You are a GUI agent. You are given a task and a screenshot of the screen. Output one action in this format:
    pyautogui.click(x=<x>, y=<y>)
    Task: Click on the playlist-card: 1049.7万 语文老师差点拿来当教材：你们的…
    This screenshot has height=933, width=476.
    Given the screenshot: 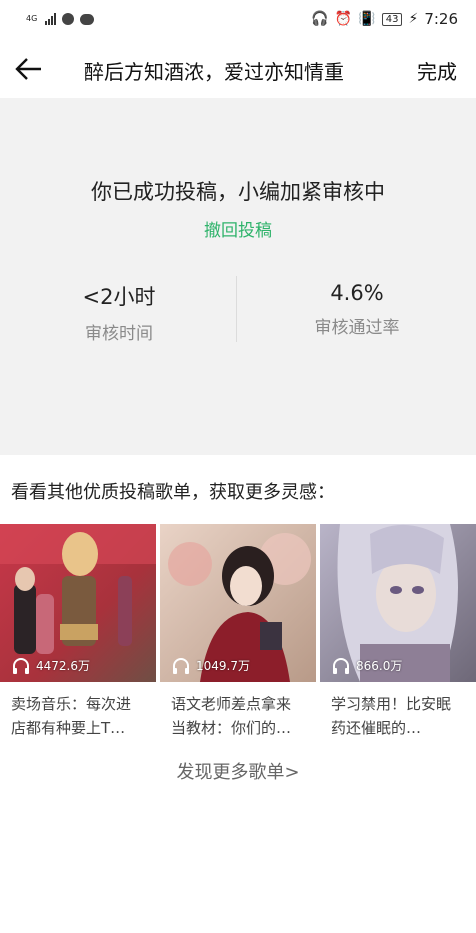 What is the action you would take?
    pyautogui.click(x=238, y=632)
    